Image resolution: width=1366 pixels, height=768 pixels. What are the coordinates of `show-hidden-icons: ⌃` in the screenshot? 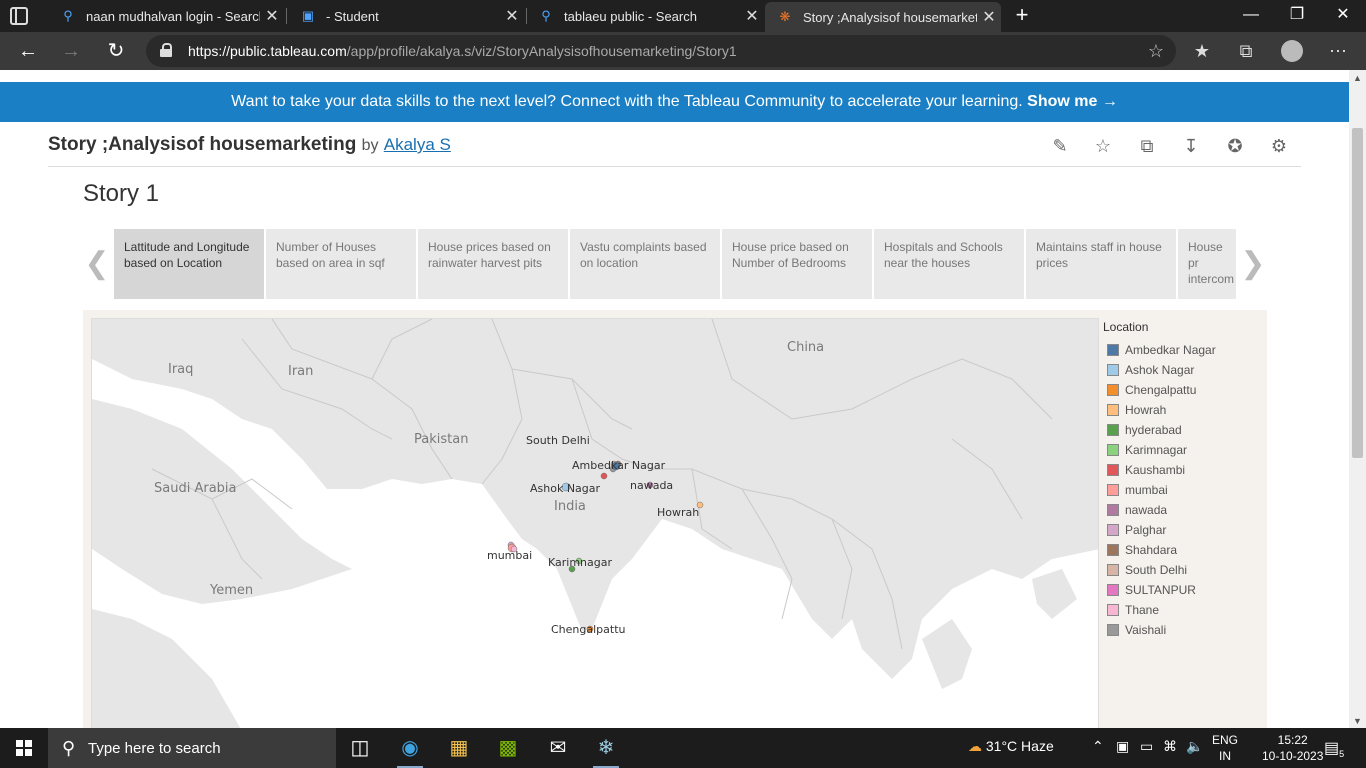 It's located at (1098, 746).